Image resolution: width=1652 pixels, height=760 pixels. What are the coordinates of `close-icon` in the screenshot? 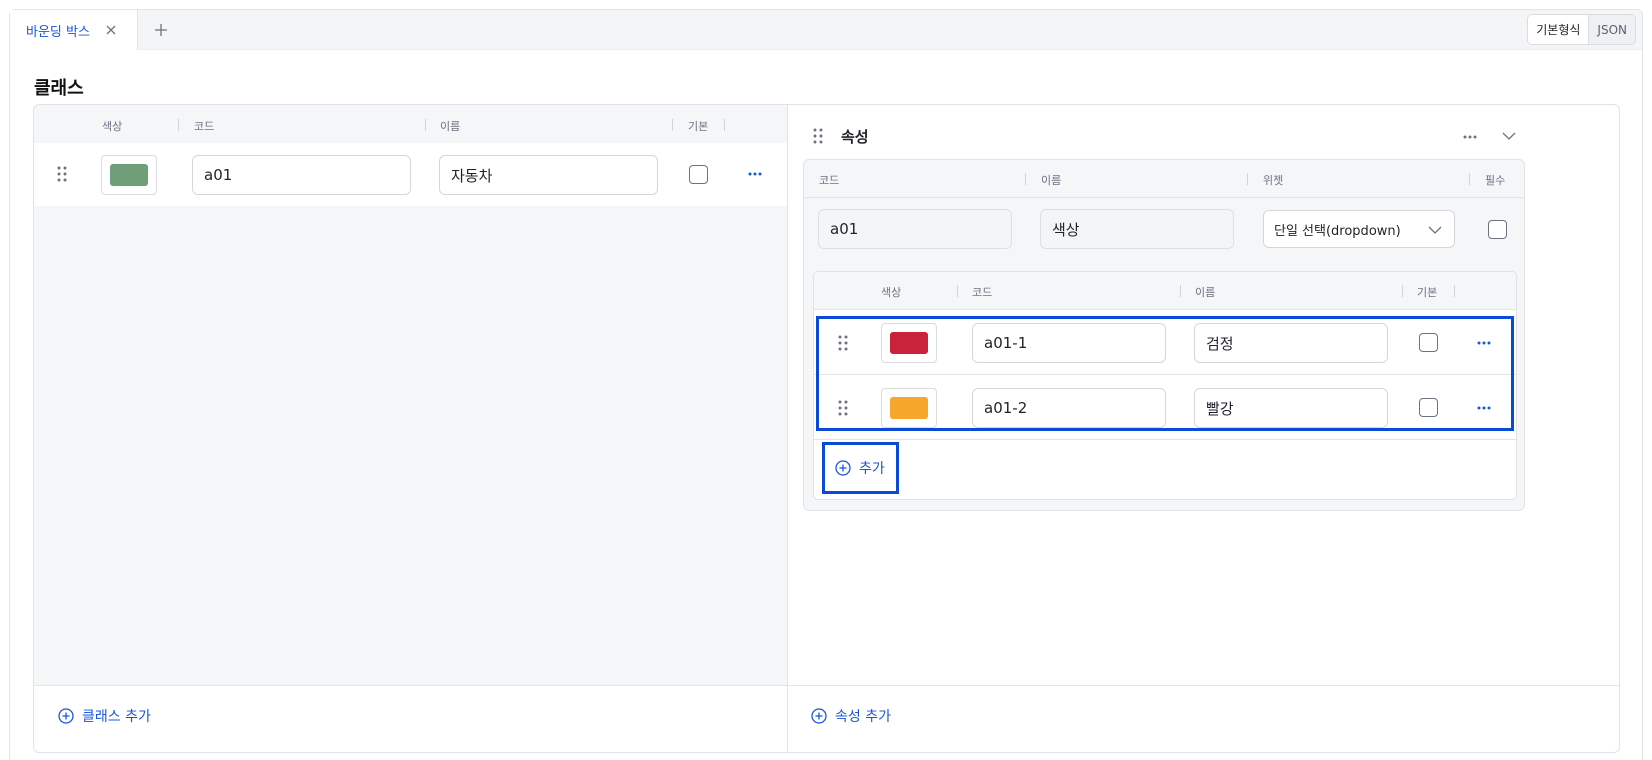 It's located at (111, 30).